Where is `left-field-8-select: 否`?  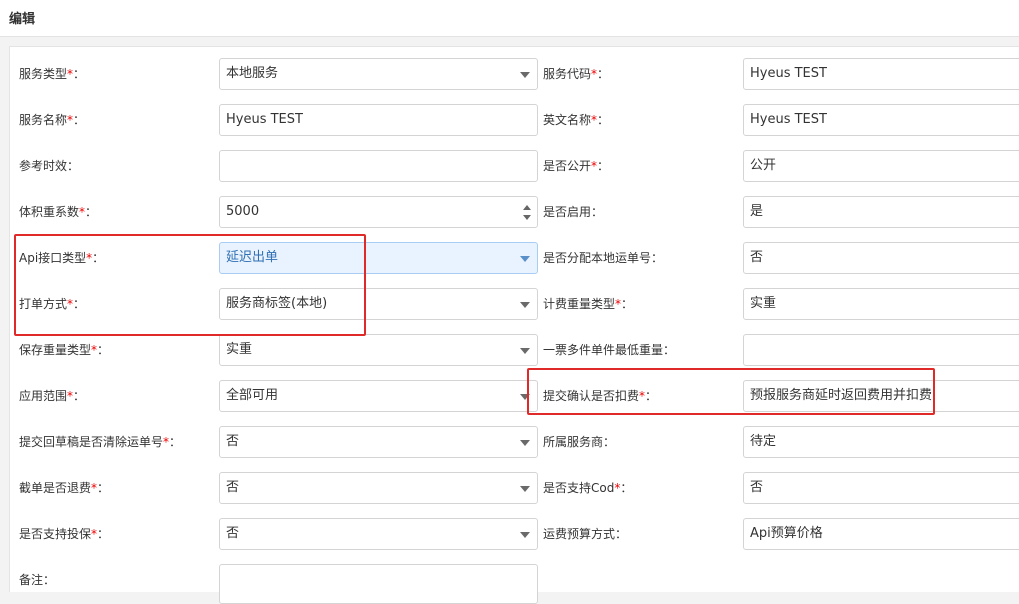
left-field-8-select: 否 is located at coordinates (378, 442).